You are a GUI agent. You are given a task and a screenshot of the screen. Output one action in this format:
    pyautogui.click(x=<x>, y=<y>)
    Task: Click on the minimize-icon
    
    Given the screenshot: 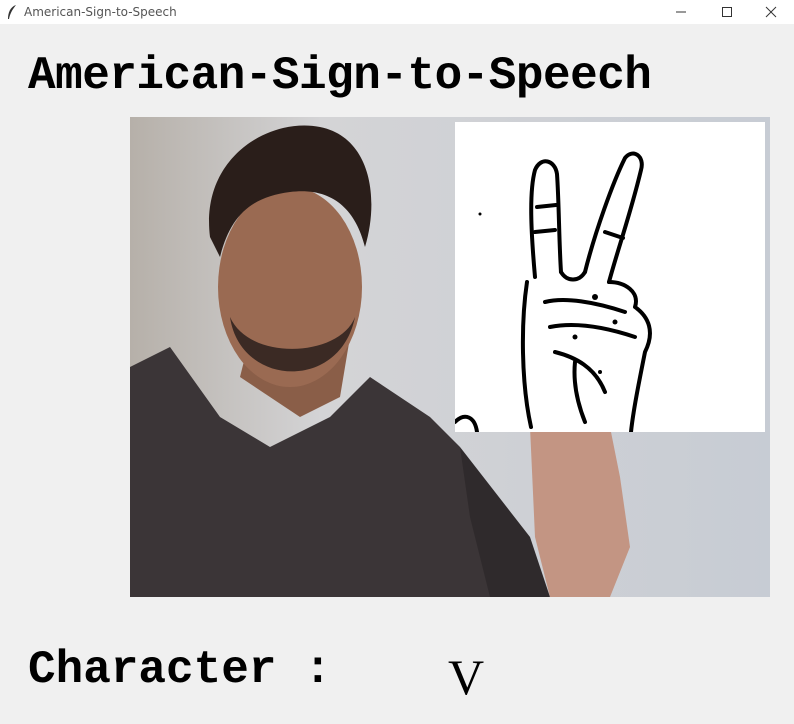 What is the action you would take?
    pyautogui.click(x=681, y=12)
    